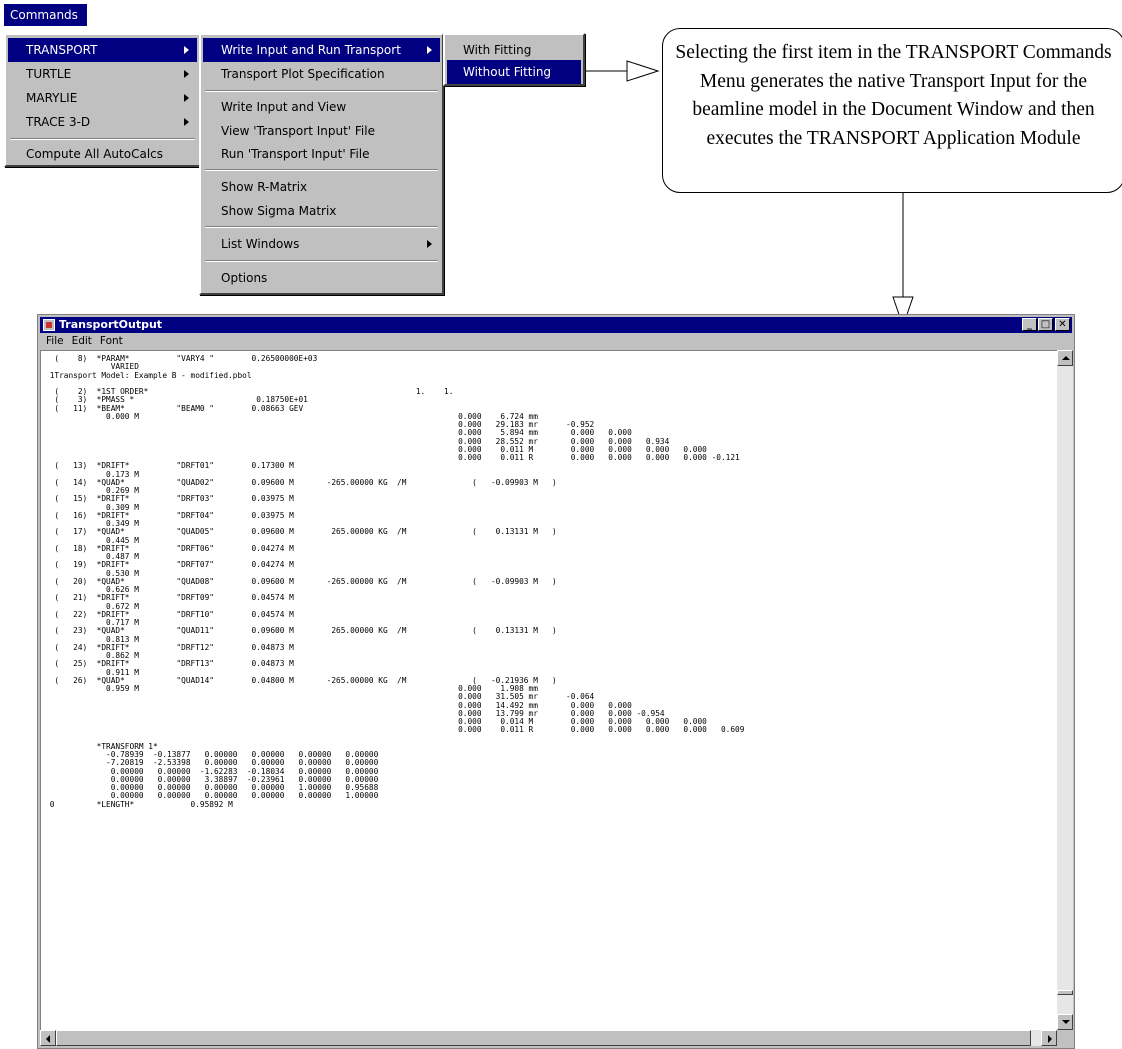  Describe the element at coordinates (169, 515) in the screenshot. I see `output-line: ( 16) *DRIFT* "DRFT04" 0.03975 M` at that location.